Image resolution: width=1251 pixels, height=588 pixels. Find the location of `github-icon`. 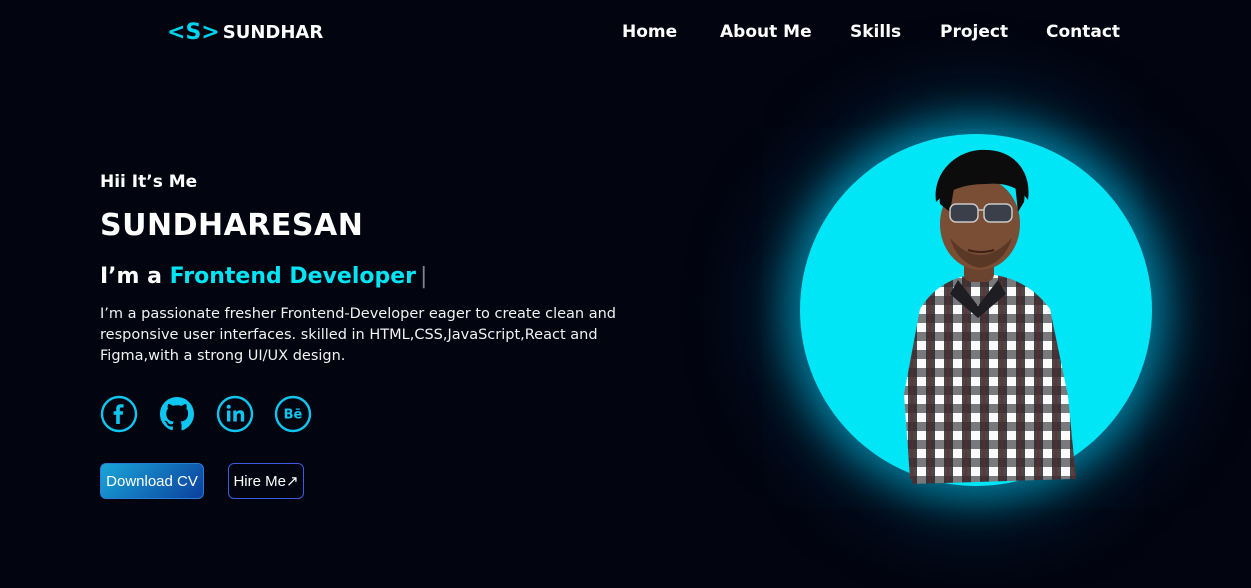

github-icon is located at coordinates (176, 413).